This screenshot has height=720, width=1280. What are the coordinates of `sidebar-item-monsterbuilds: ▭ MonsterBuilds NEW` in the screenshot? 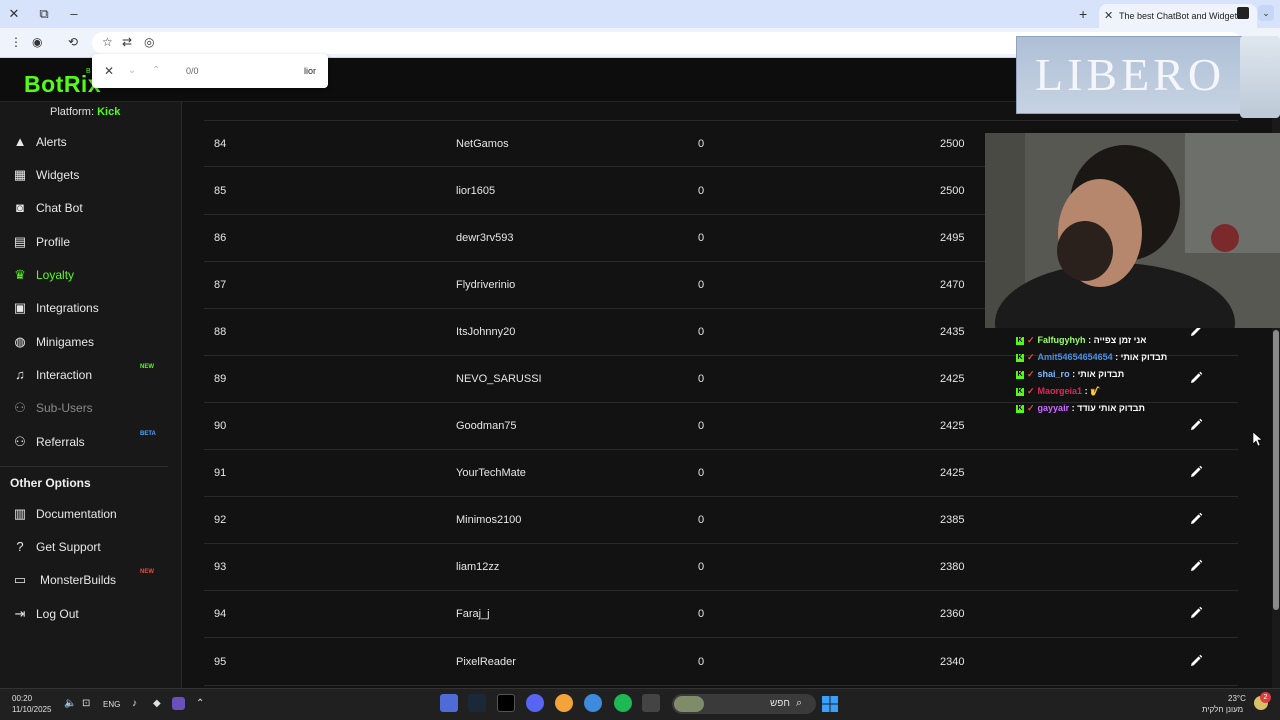 It's located at (84, 580).